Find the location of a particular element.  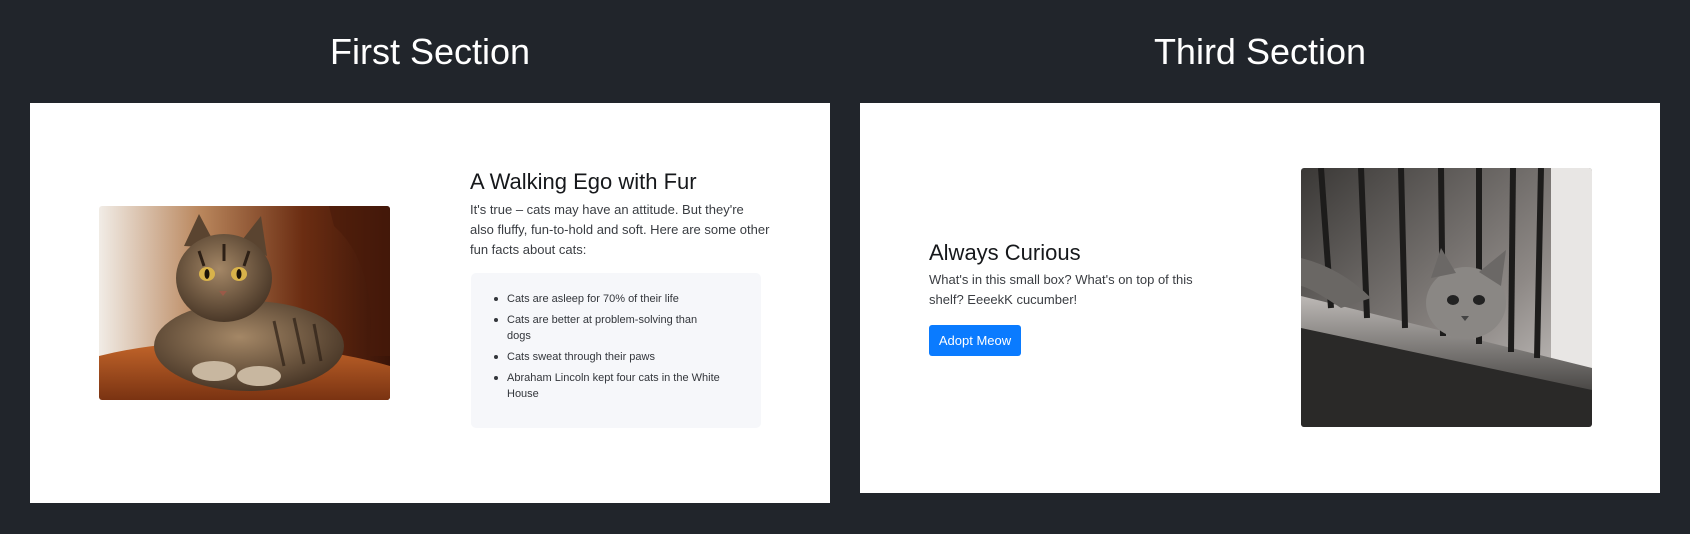

third-section-heading: Always Curious is located at coordinates (1005, 252).